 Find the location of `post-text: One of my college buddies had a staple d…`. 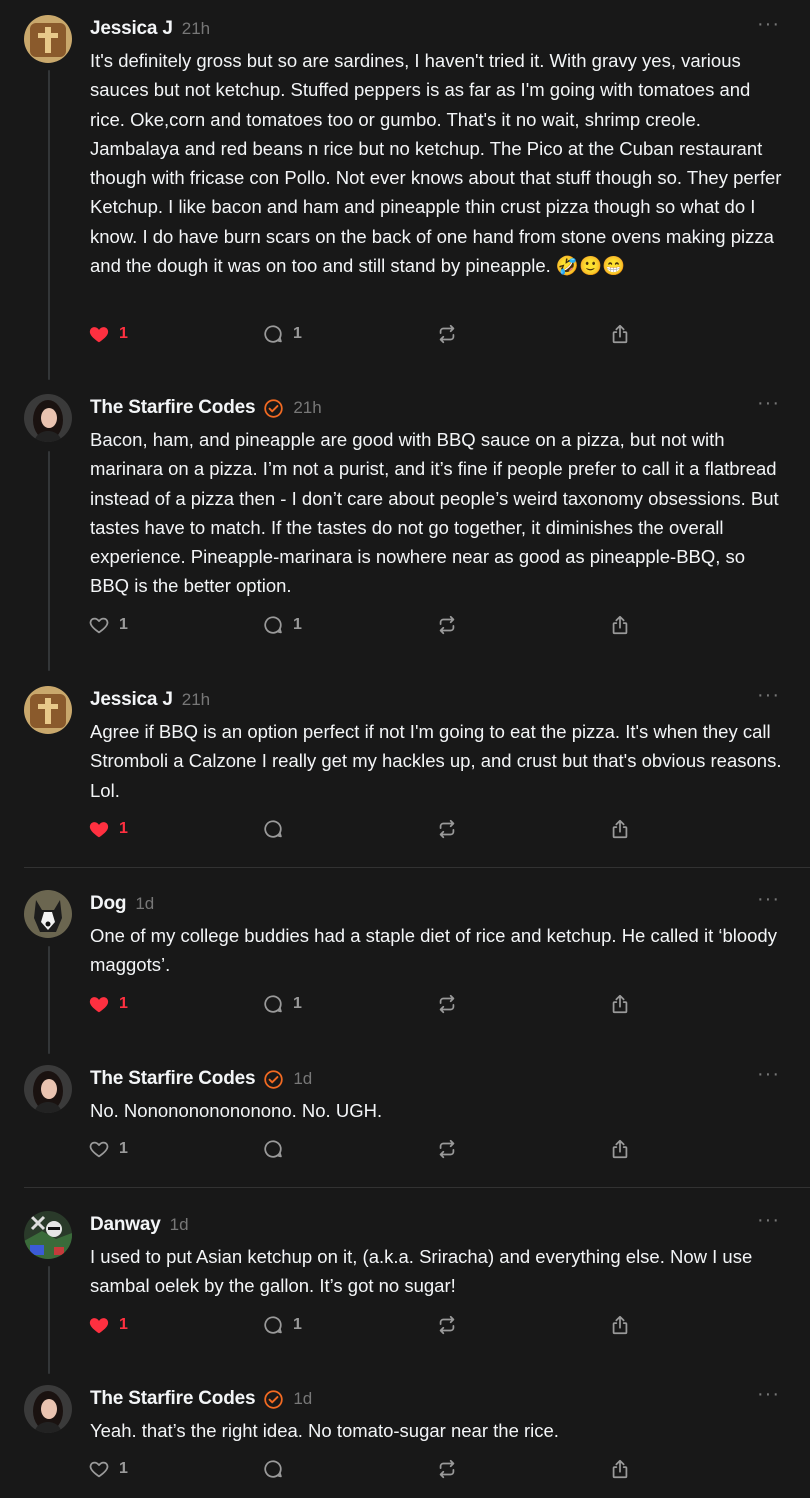

post-text: One of my college buddies had a staple d… is located at coordinates (436, 950).